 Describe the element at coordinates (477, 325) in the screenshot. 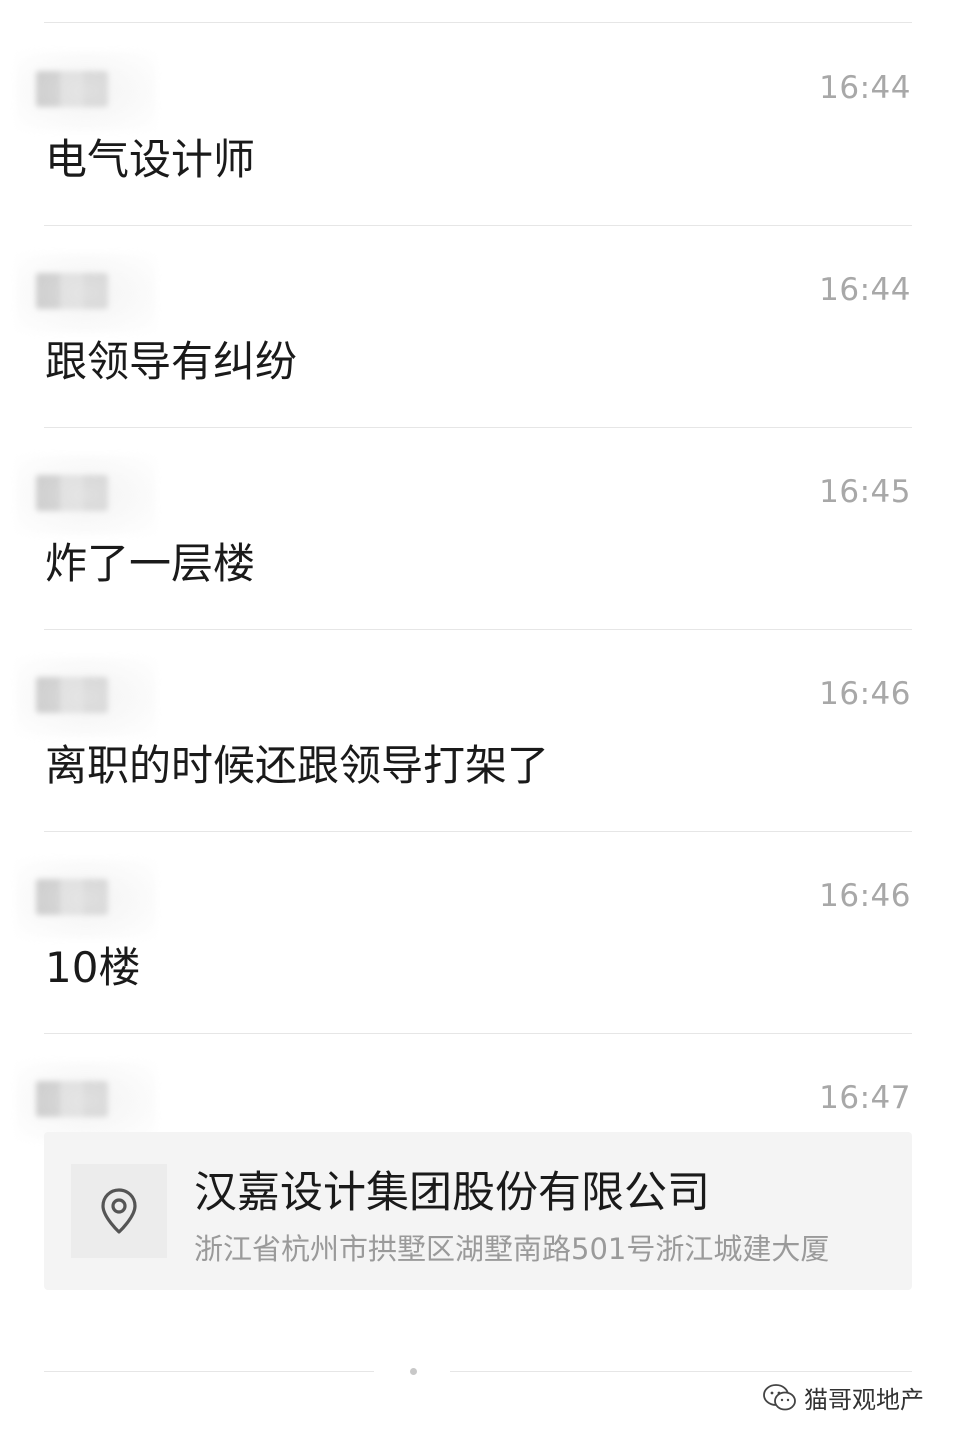

I see `message-item: 16:44 跟领导有纠纷` at that location.